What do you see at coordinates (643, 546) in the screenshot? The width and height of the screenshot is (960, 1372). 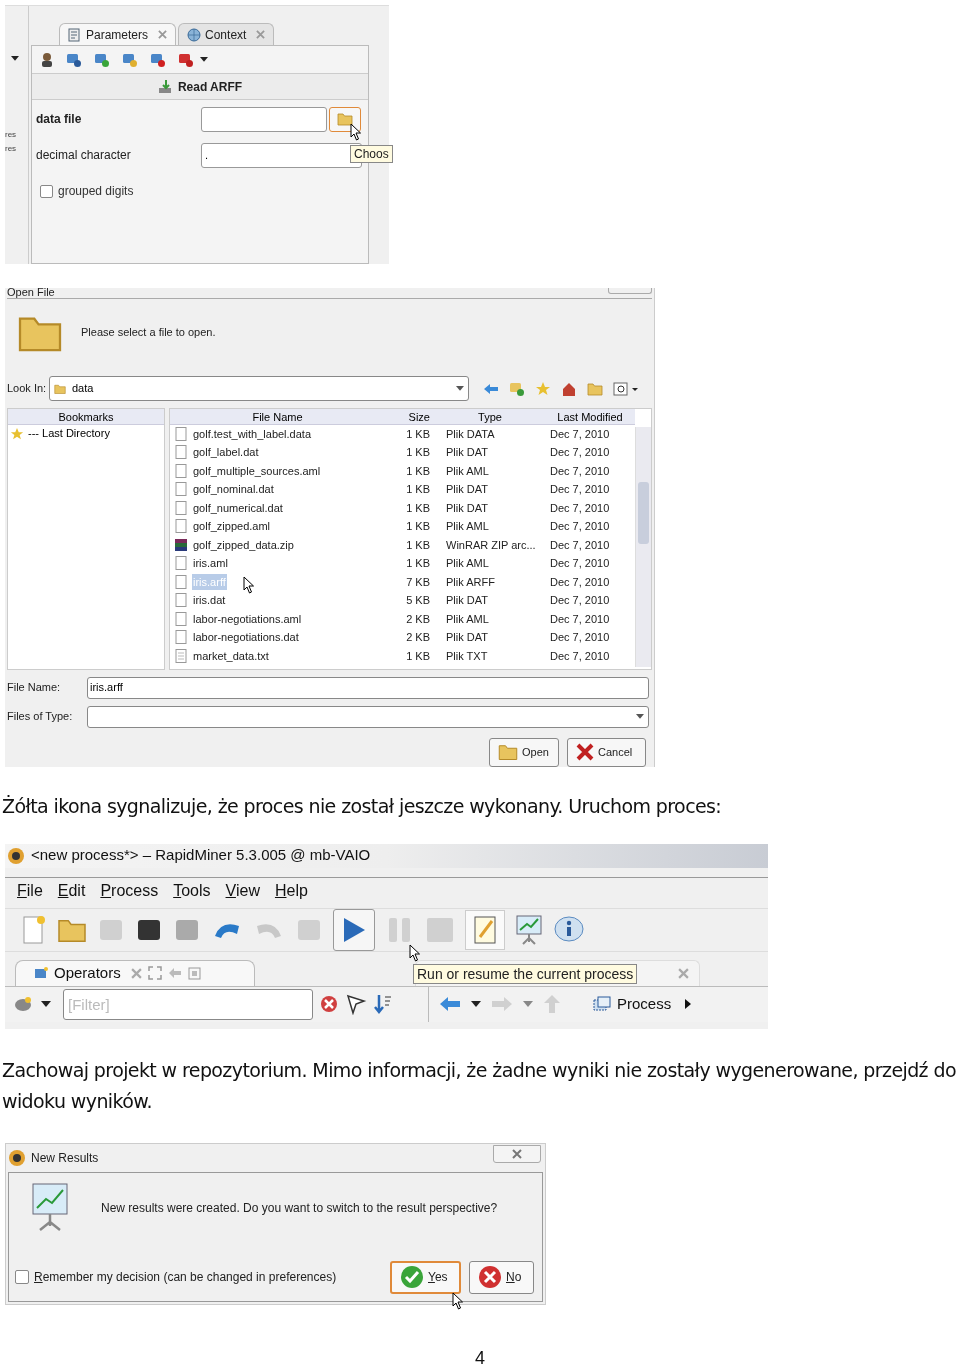 I see `scrollbar` at bounding box center [643, 546].